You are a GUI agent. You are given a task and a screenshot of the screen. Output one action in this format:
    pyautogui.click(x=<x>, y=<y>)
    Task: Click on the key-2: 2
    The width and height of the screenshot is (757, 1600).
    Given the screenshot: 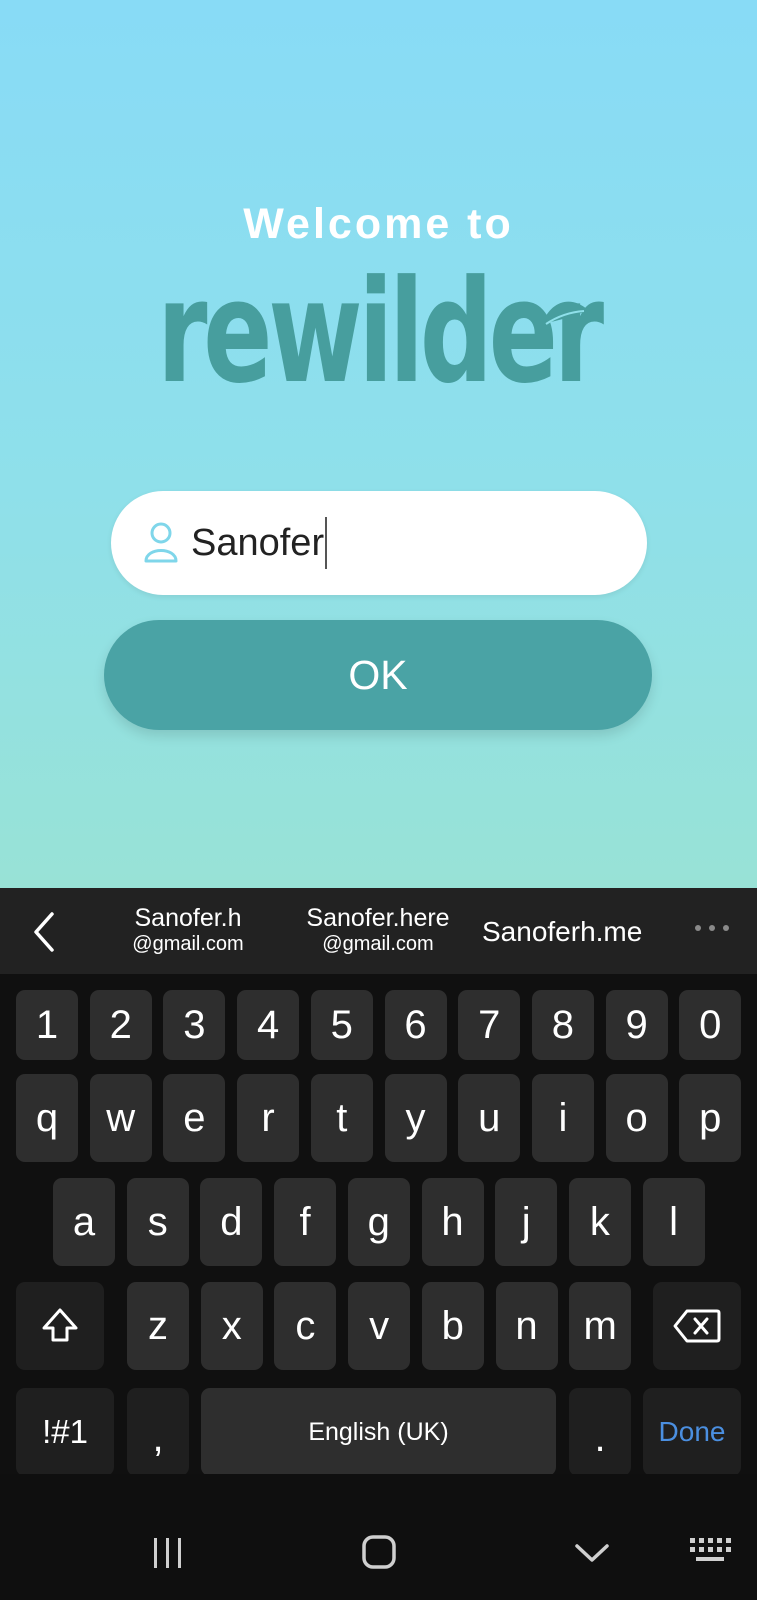 What is the action you would take?
    pyautogui.click(x=120, y=1025)
    